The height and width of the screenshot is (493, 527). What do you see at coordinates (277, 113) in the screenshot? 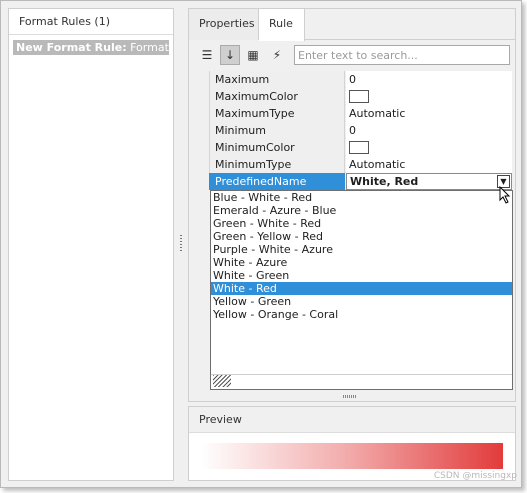
I see `property-name: MaximumType` at bounding box center [277, 113].